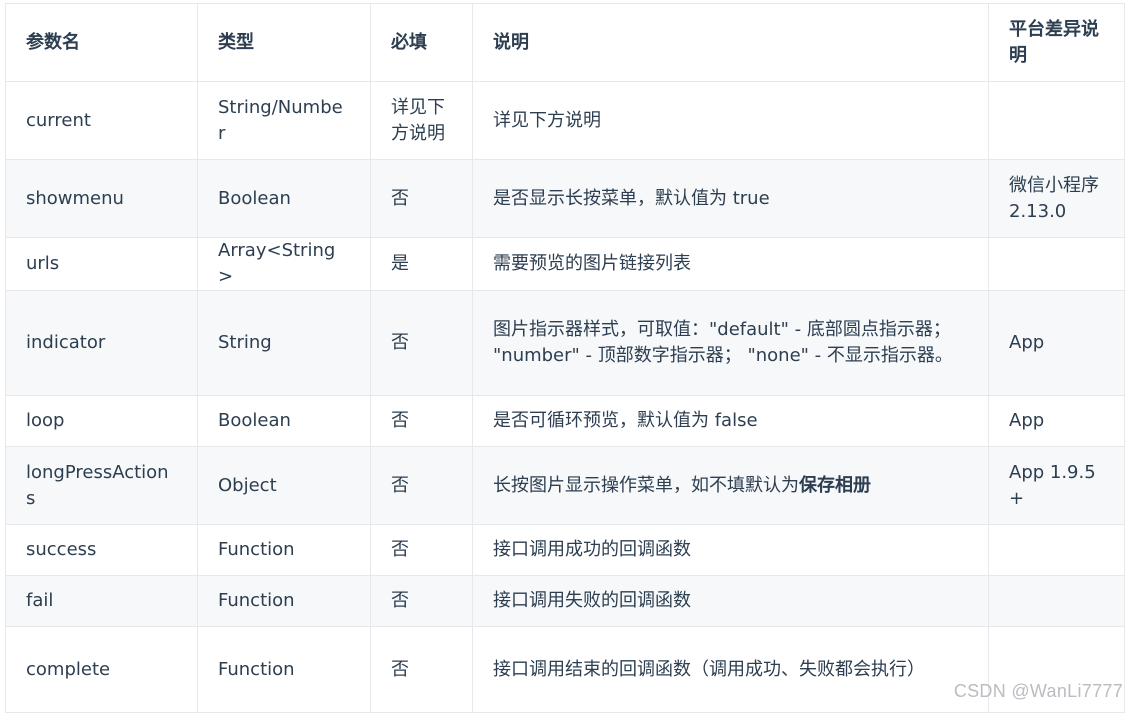  What do you see at coordinates (730, 550) in the screenshot?
I see `param-description: 接口调用成功的回调函数` at bounding box center [730, 550].